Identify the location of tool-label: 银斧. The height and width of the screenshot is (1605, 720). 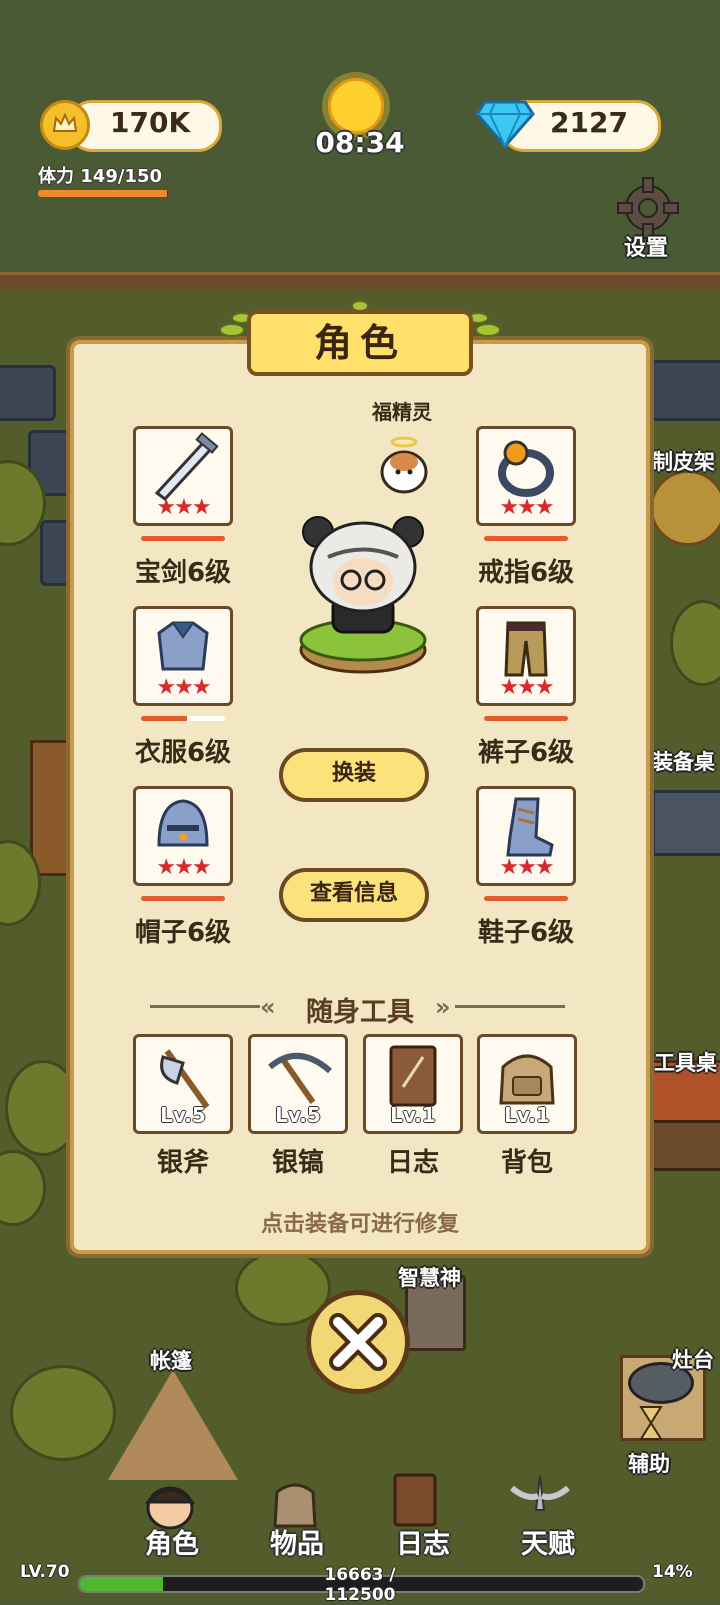
(182, 1163).